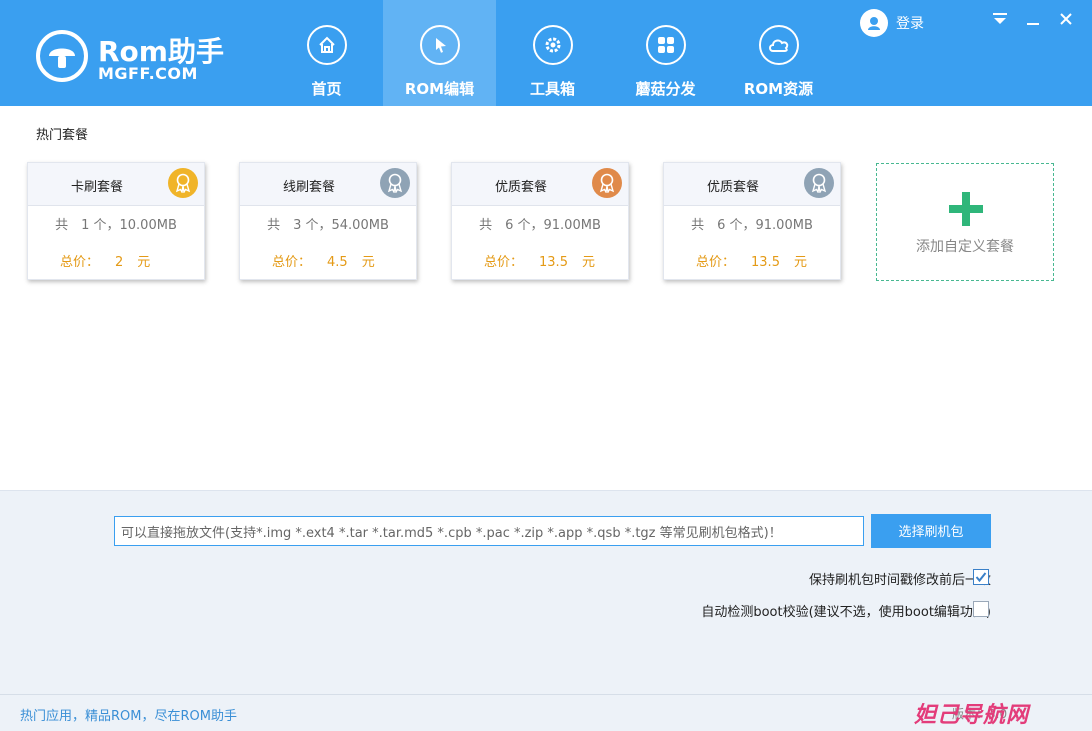 Image resolution: width=1092 pixels, height=731 pixels. Describe the element at coordinates (1033, 21) in the screenshot. I see `minimize-icon` at that location.